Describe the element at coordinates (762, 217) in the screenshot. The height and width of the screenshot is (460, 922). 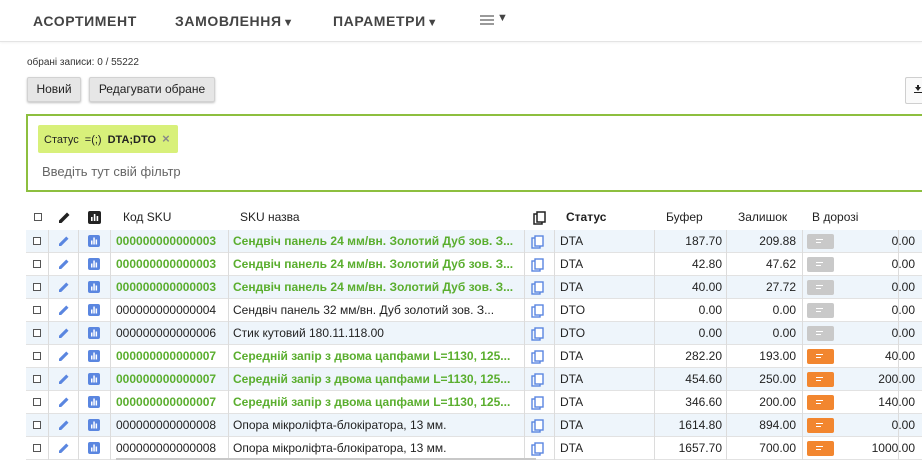
I see `column-balance: Залишок` at that location.